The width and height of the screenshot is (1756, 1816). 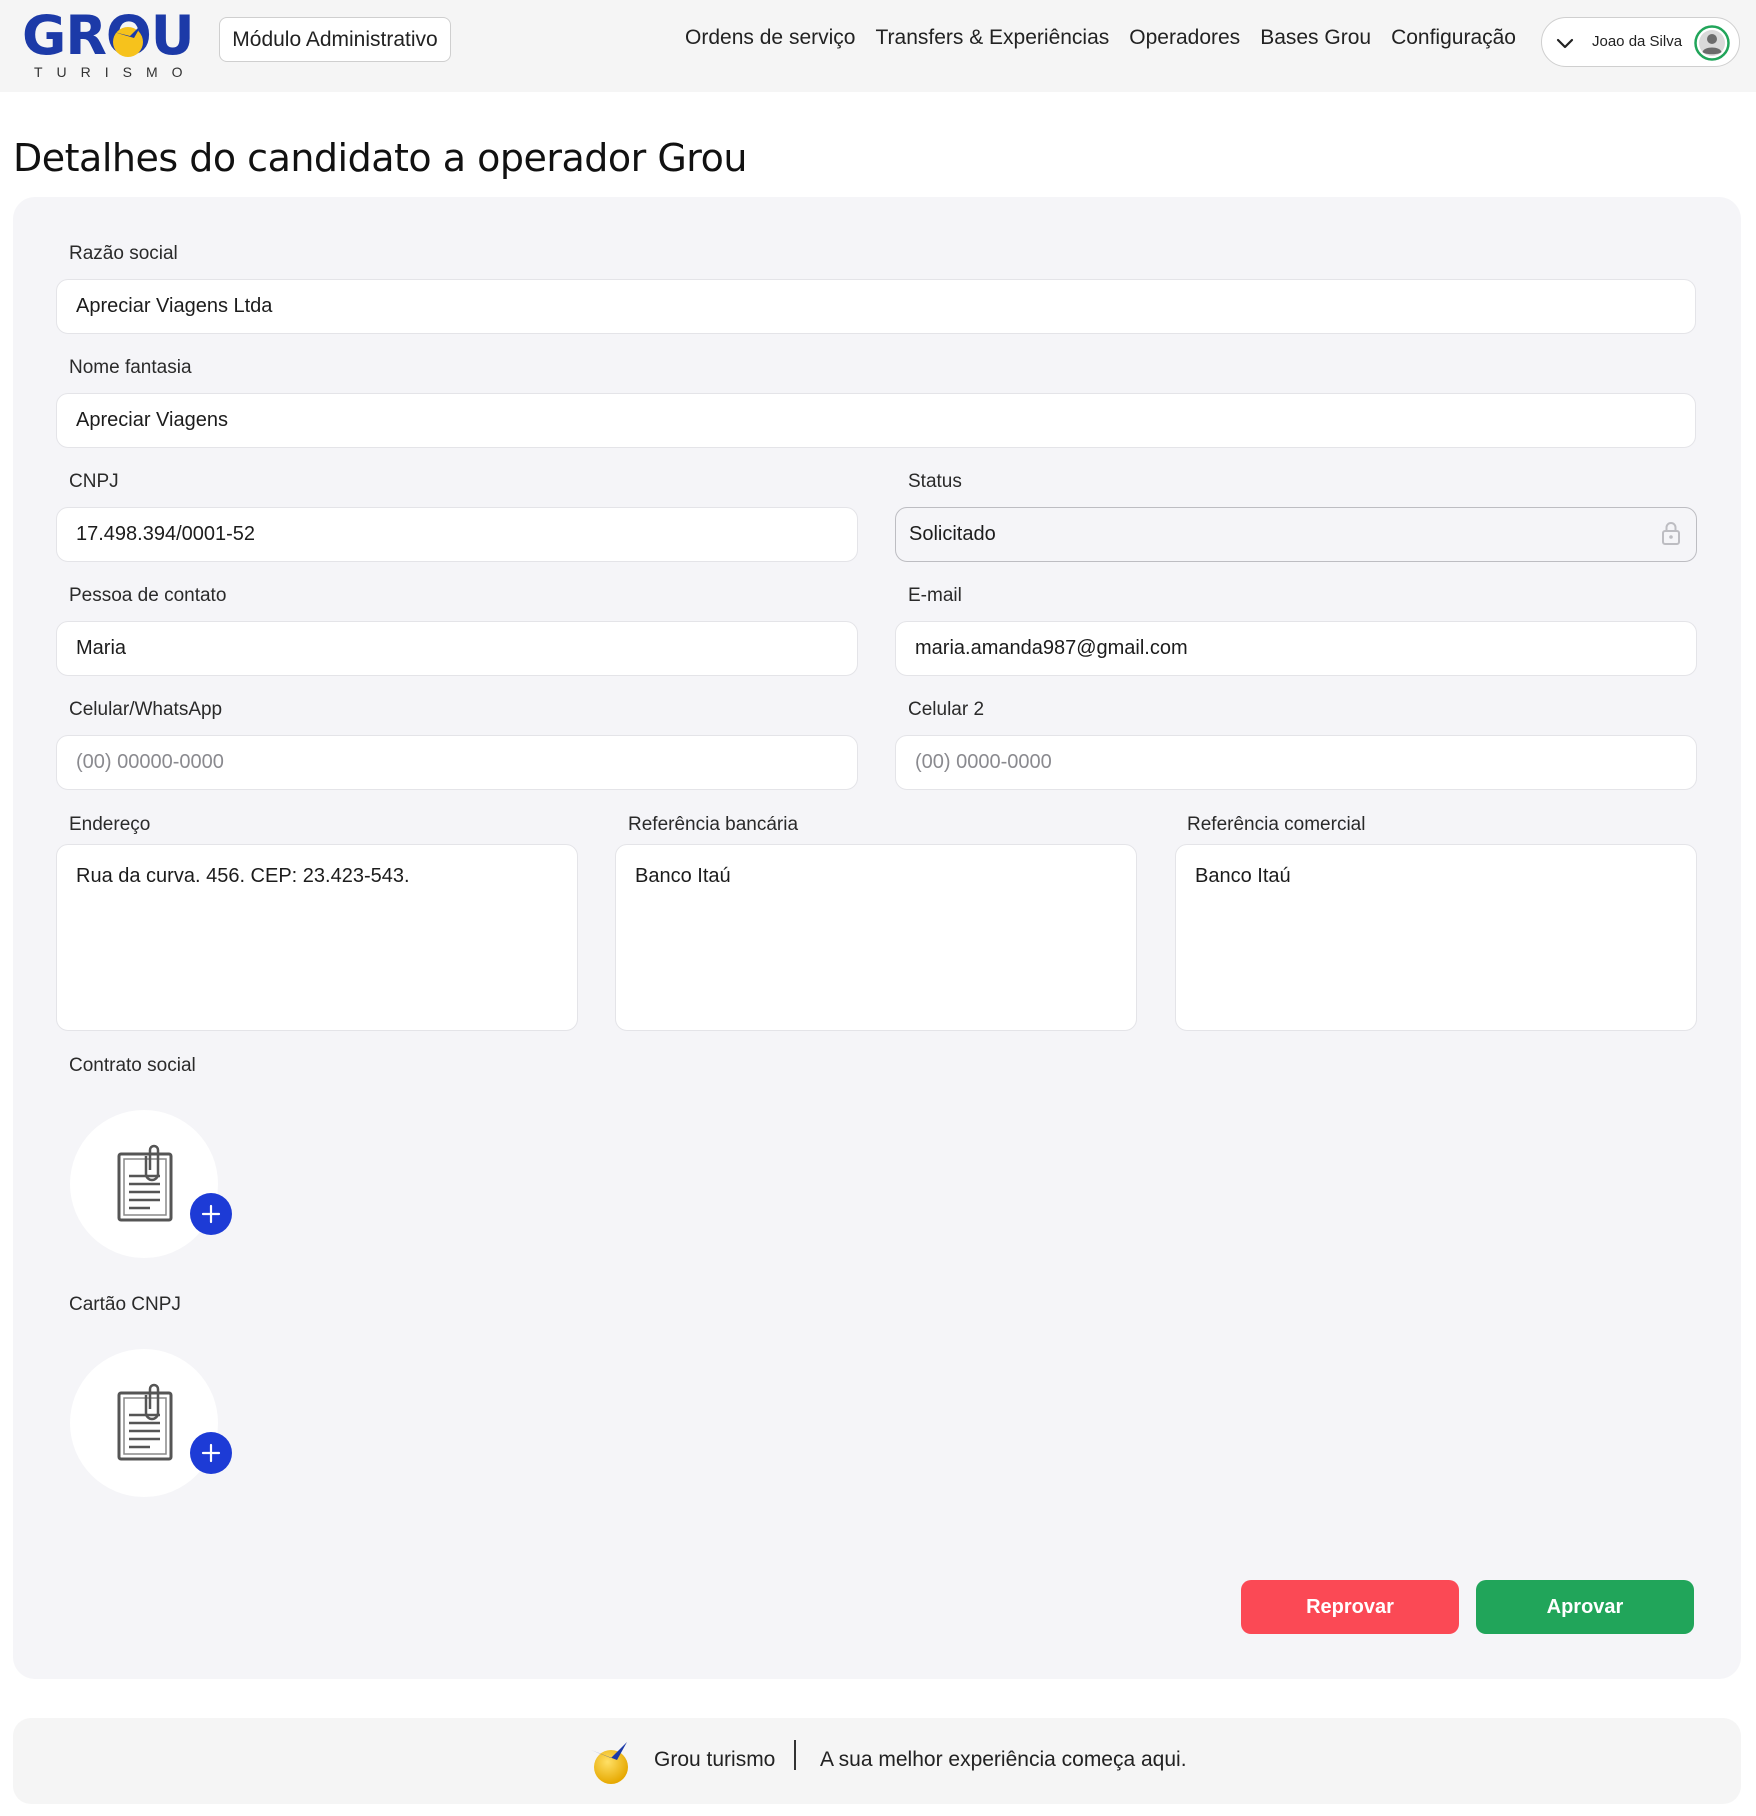 I want to click on contrato-social-add-button, so click(x=211, y=1214).